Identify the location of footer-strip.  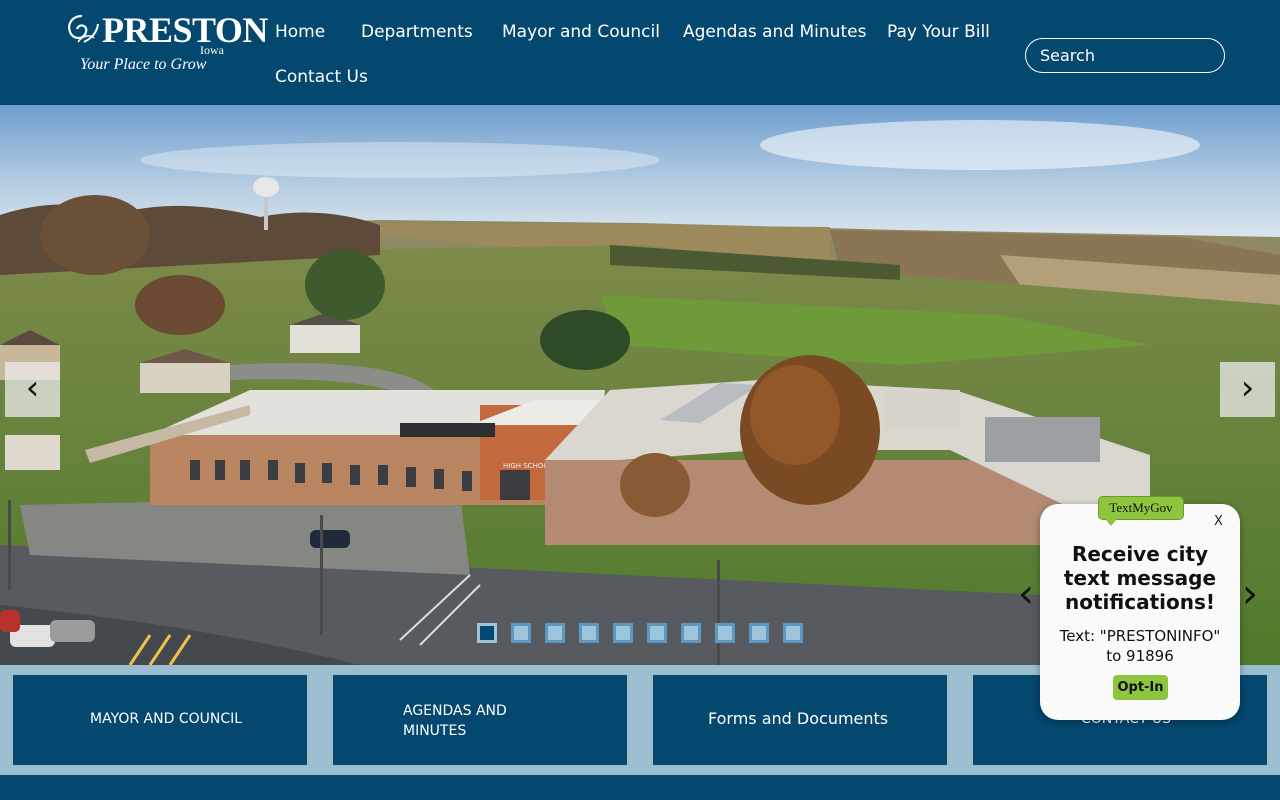
(640, 787).